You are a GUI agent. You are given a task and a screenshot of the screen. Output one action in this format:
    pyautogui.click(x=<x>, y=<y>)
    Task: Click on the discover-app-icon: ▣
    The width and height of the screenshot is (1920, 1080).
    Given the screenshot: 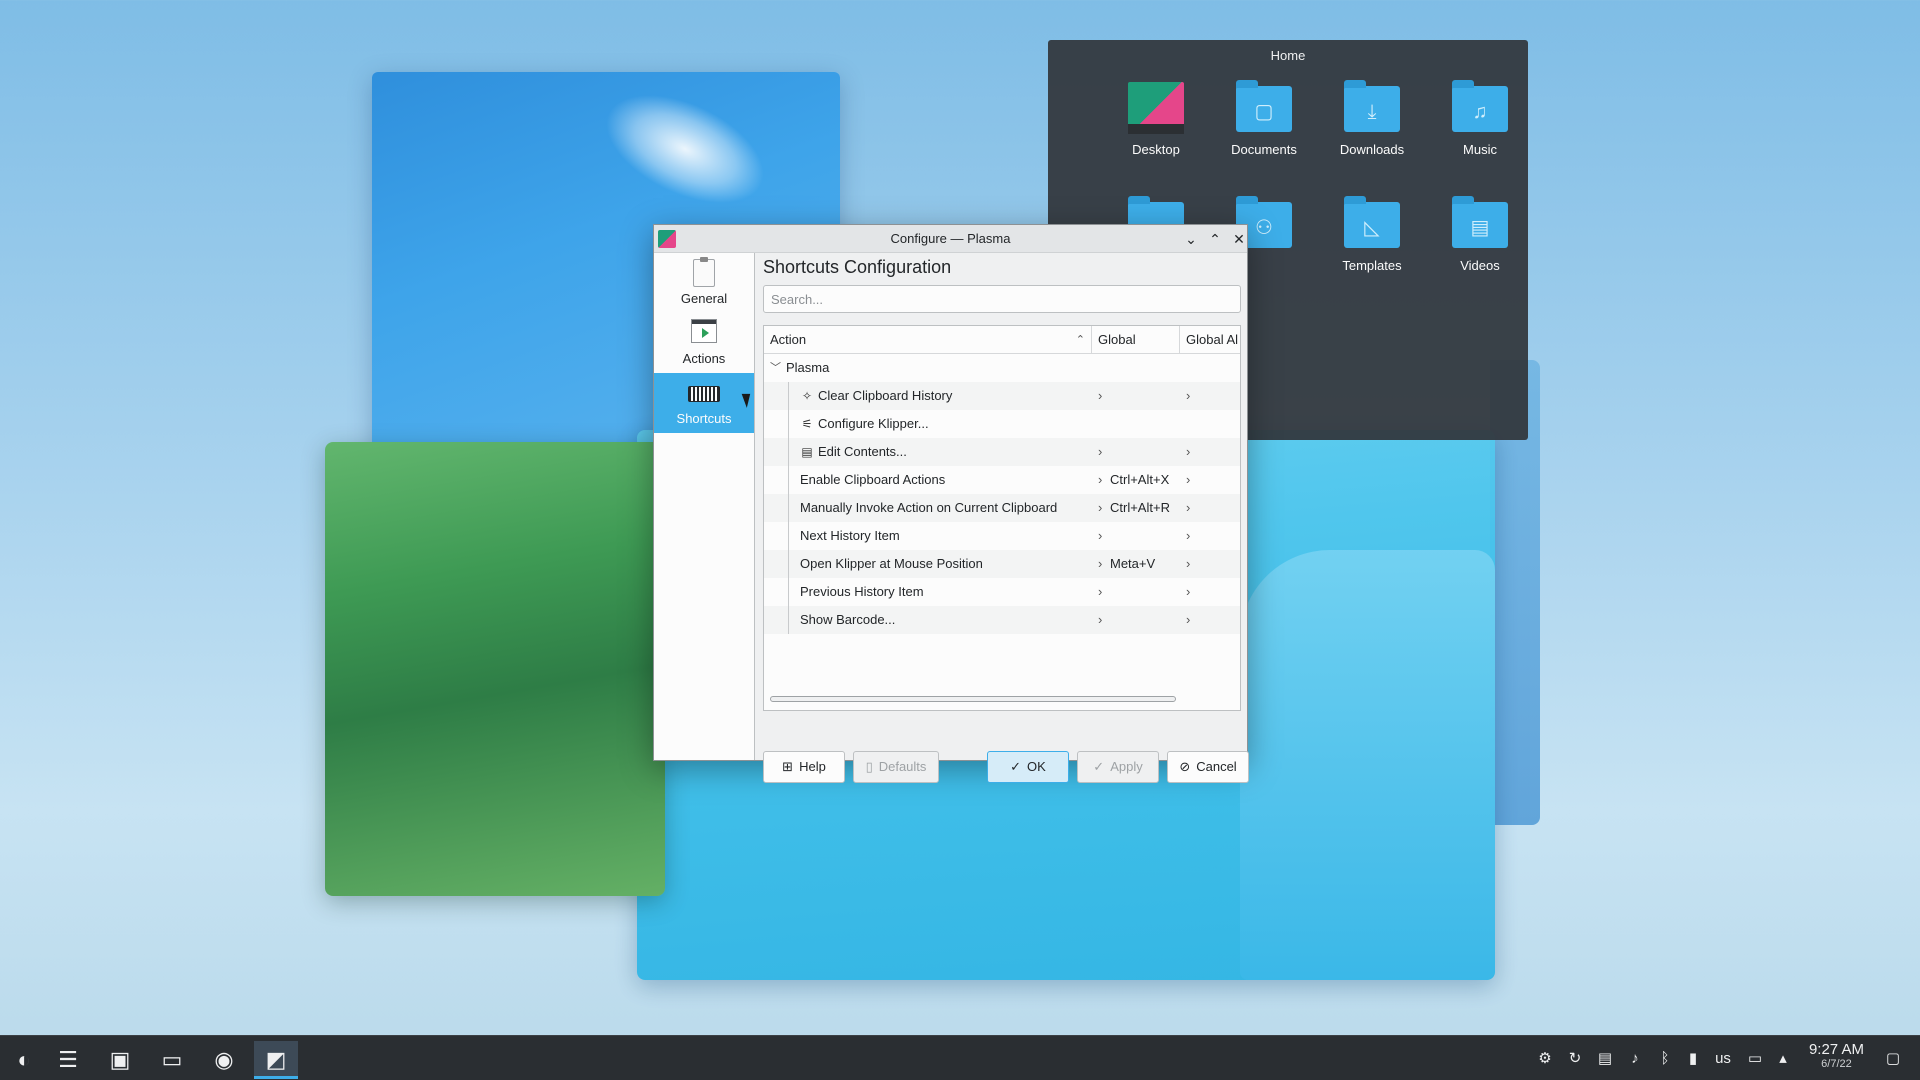 What is the action you would take?
    pyautogui.click(x=120, y=1060)
    